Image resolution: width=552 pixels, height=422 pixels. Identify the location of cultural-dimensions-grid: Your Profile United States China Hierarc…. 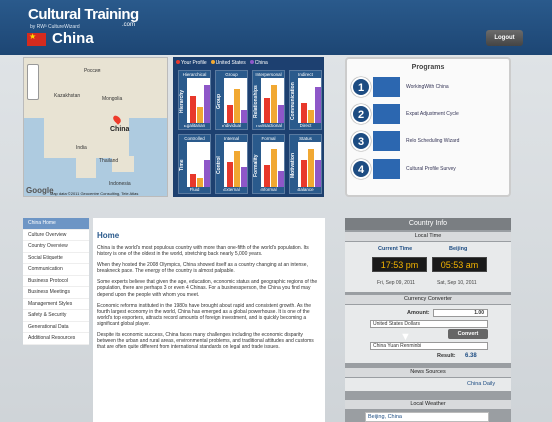
(248, 127).